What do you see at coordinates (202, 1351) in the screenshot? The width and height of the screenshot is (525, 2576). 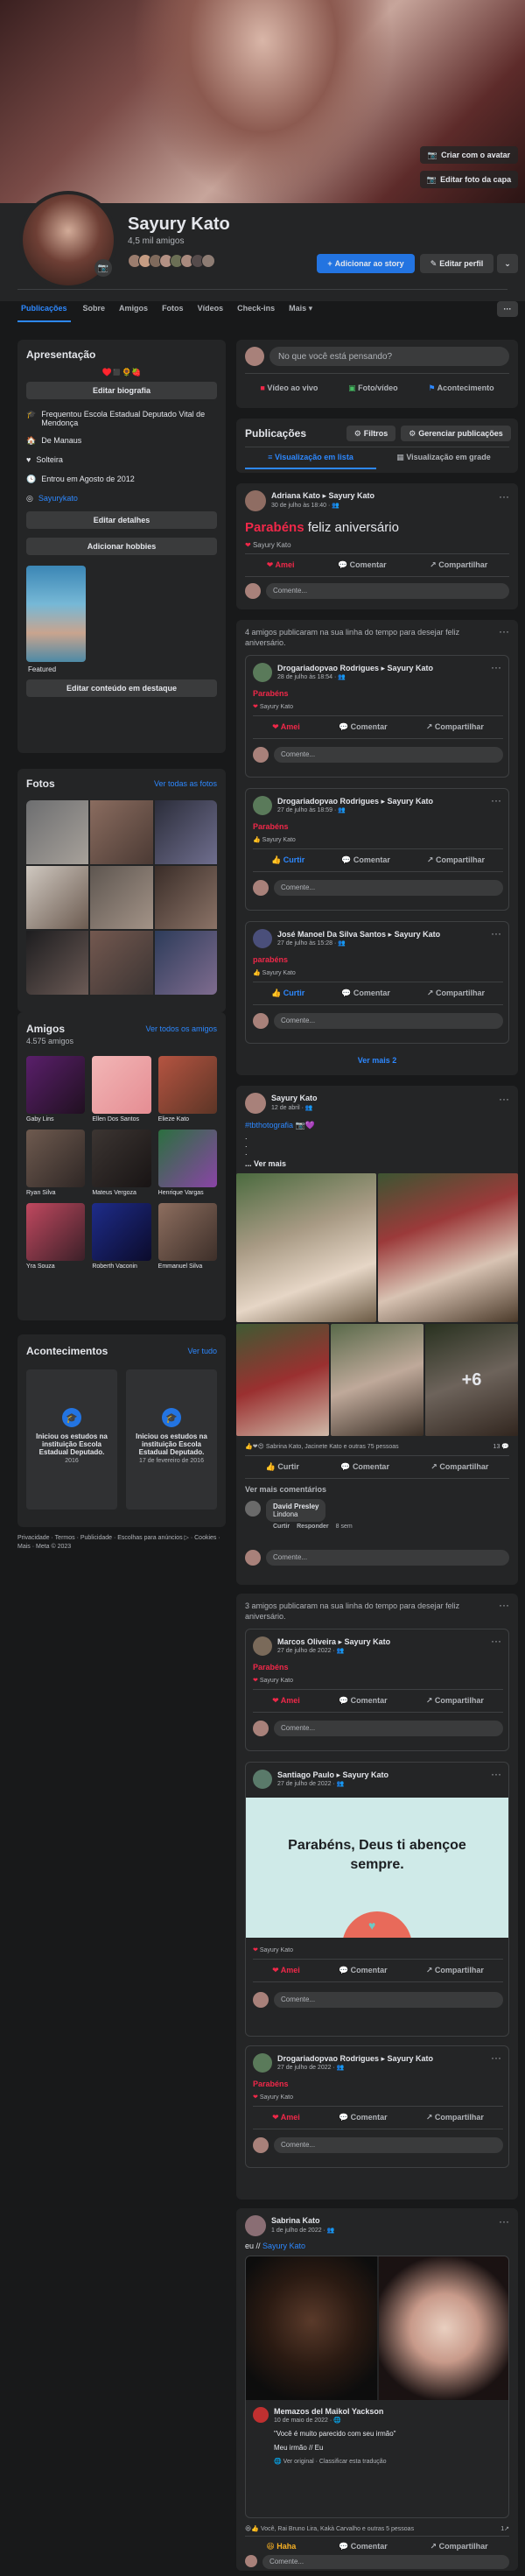 I see `see-all-events-link: Ver tudo` at bounding box center [202, 1351].